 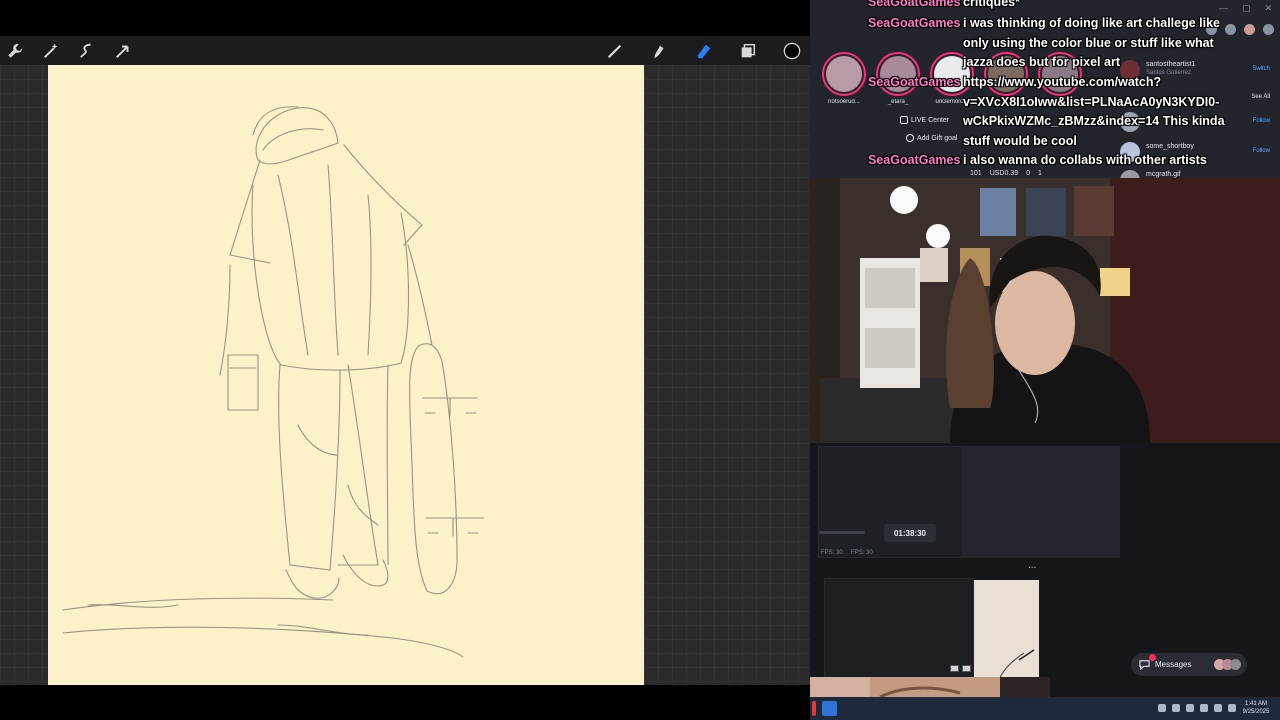 What do you see at coordinates (1130, 174) in the screenshot?
I see `account-avatar` at bounding box center [1130, 174].